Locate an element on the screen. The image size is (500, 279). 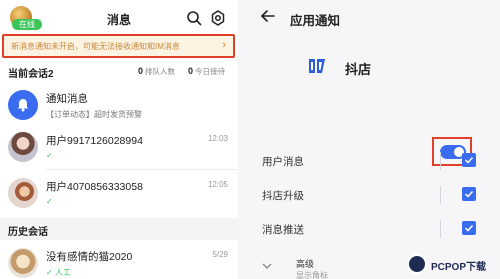
today-label: 今日接待 is located at coordinates (210, 71).